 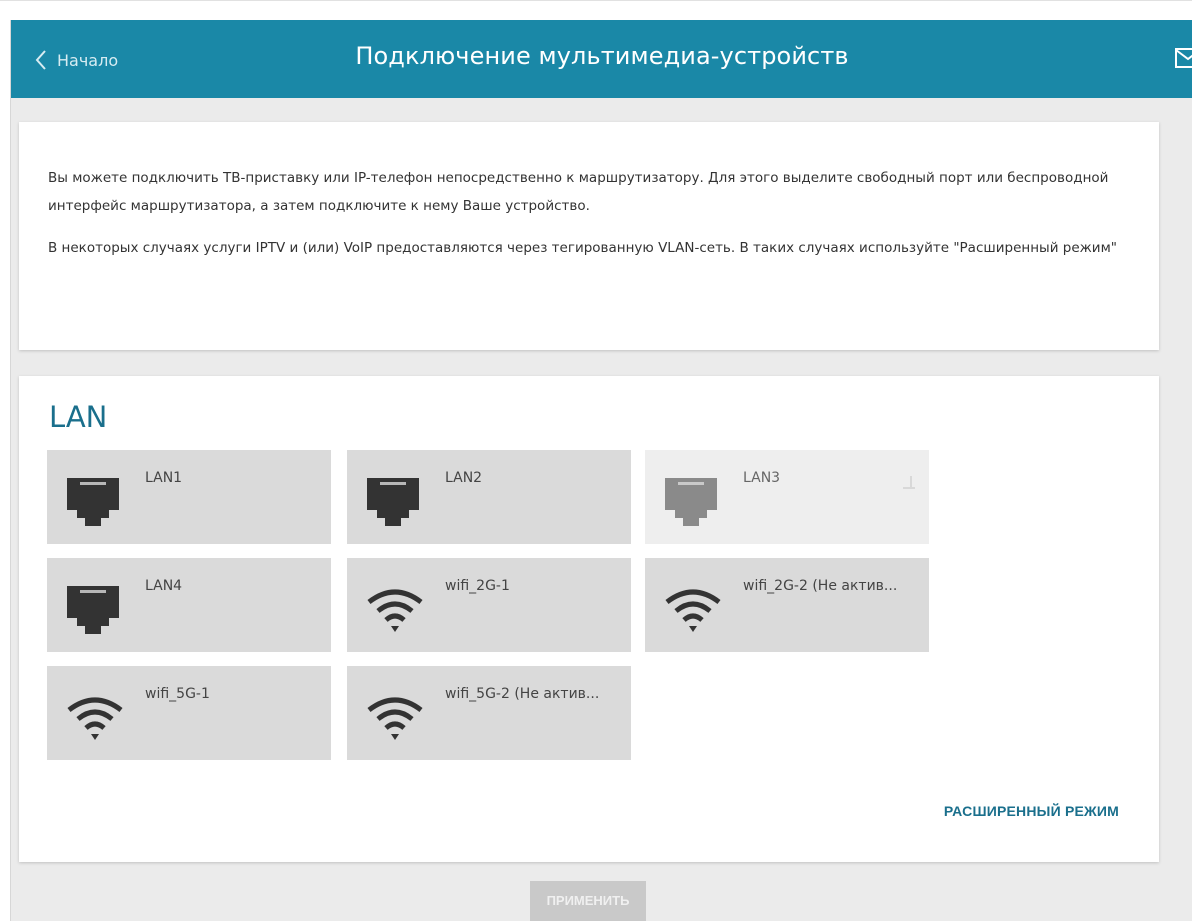 What do you see at coordinates (1183, 58) in the screenshot?
I see `mail-icon` at bounding box center [1183, 58].